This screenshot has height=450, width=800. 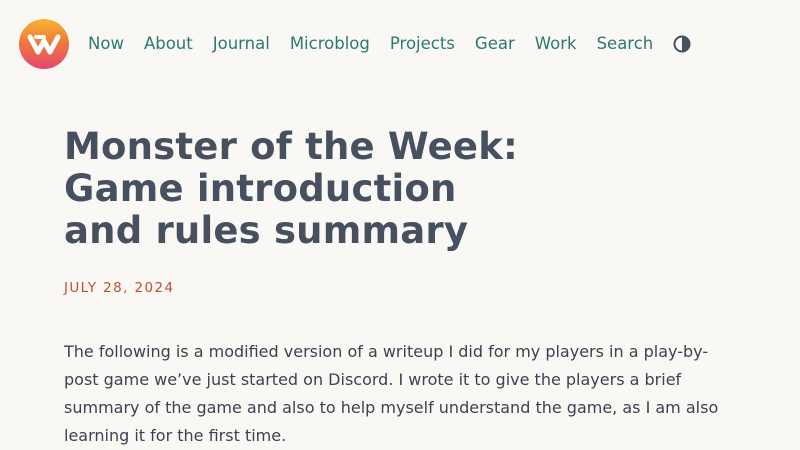 What do you see at coordinates (556, 44) in the screenshot?
I see `nav-link-work: Work` at bounding box center [556, 44].